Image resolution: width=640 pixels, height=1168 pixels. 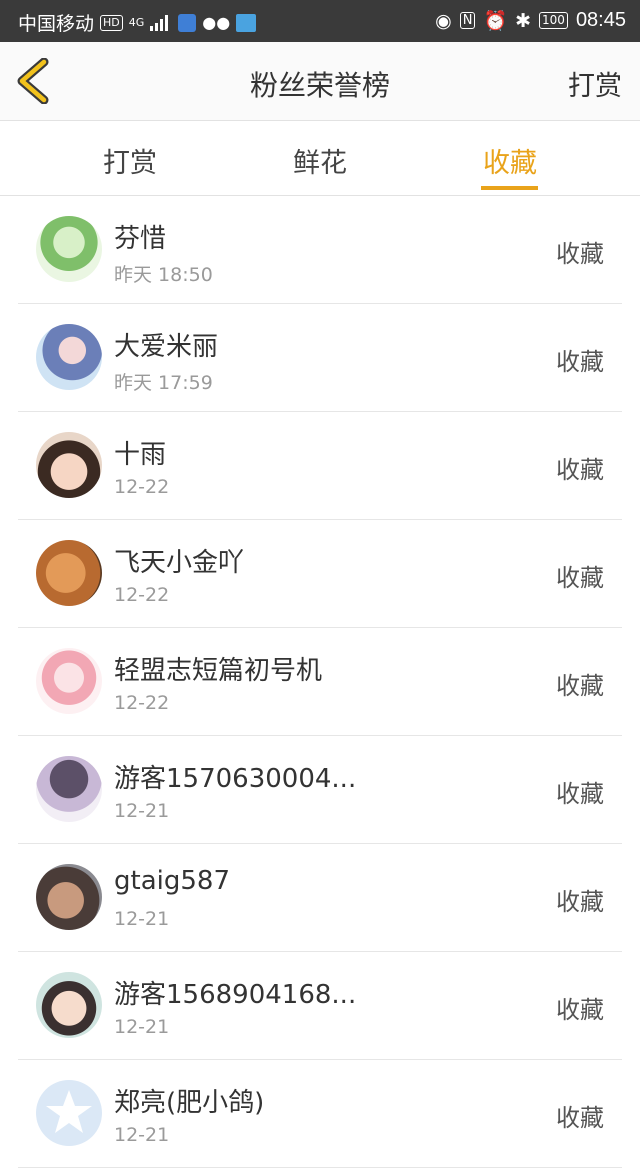 I want to click on nfc-icon: N, so click(x=467, y=20).